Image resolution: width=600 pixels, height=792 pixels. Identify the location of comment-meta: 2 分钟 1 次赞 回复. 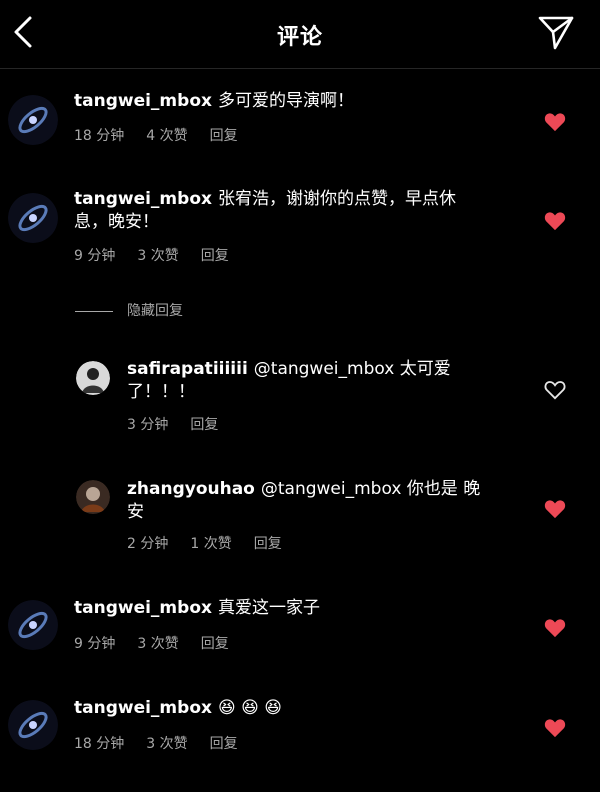
(215, 543).